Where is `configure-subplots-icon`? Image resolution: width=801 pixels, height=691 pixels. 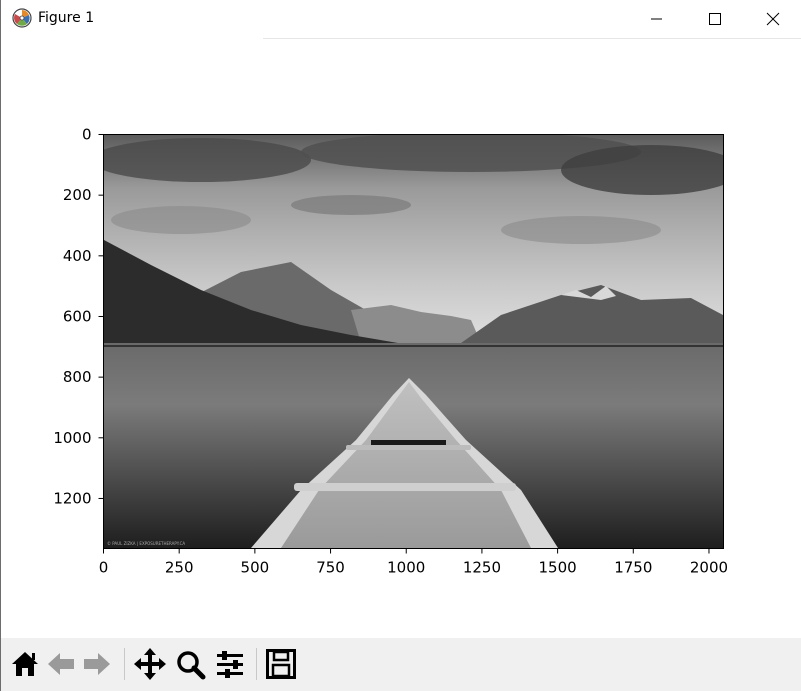
configure-subplots-icon is located at coordinates (230, 664).